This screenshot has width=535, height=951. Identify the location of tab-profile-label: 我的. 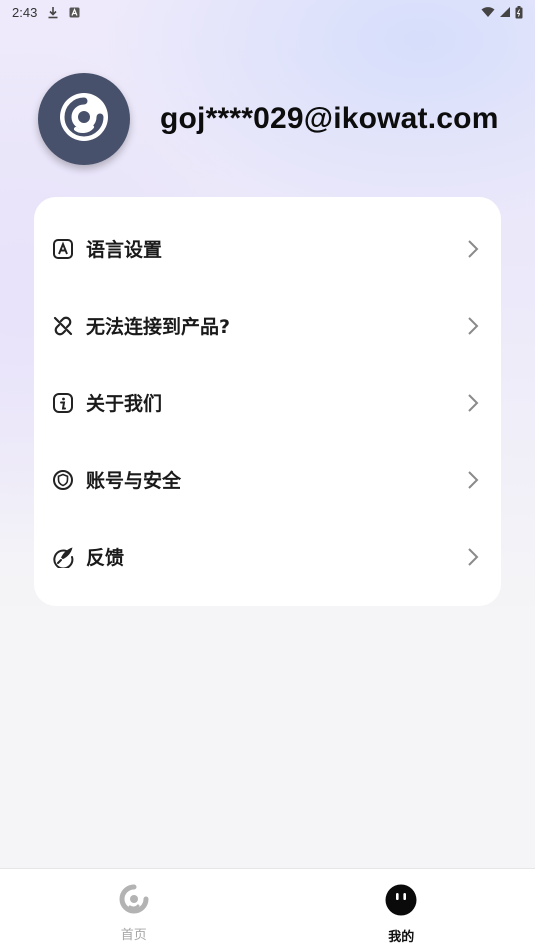
(401, 937).